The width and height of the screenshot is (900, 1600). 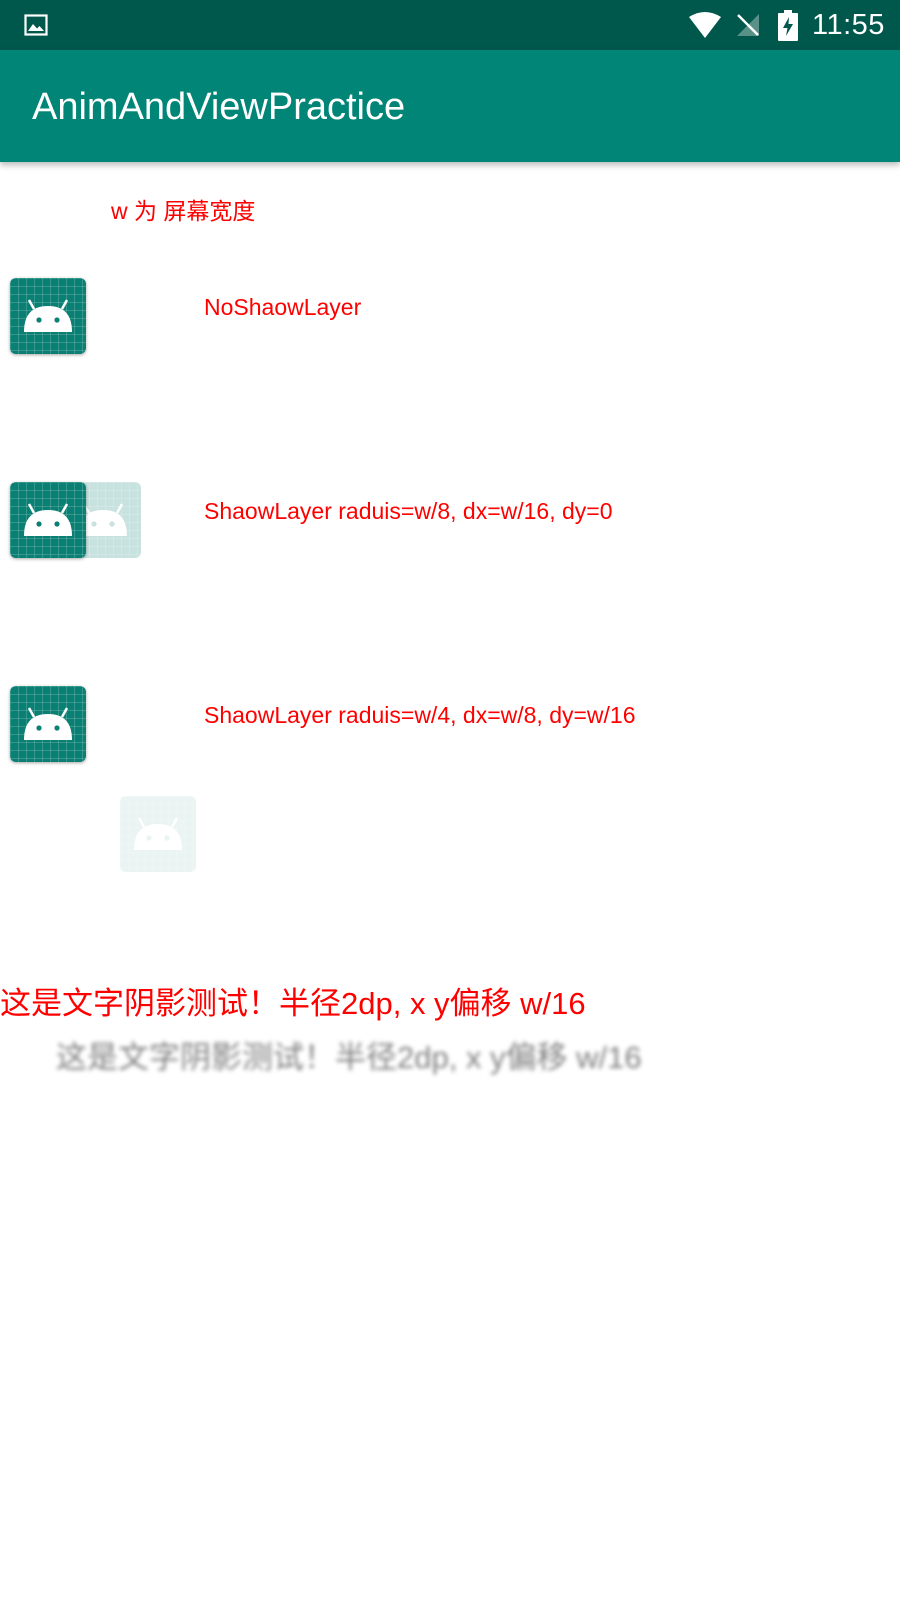 I want to click on row-label-no-shadow: NoShaowLayer, so click(x=283, y=307).